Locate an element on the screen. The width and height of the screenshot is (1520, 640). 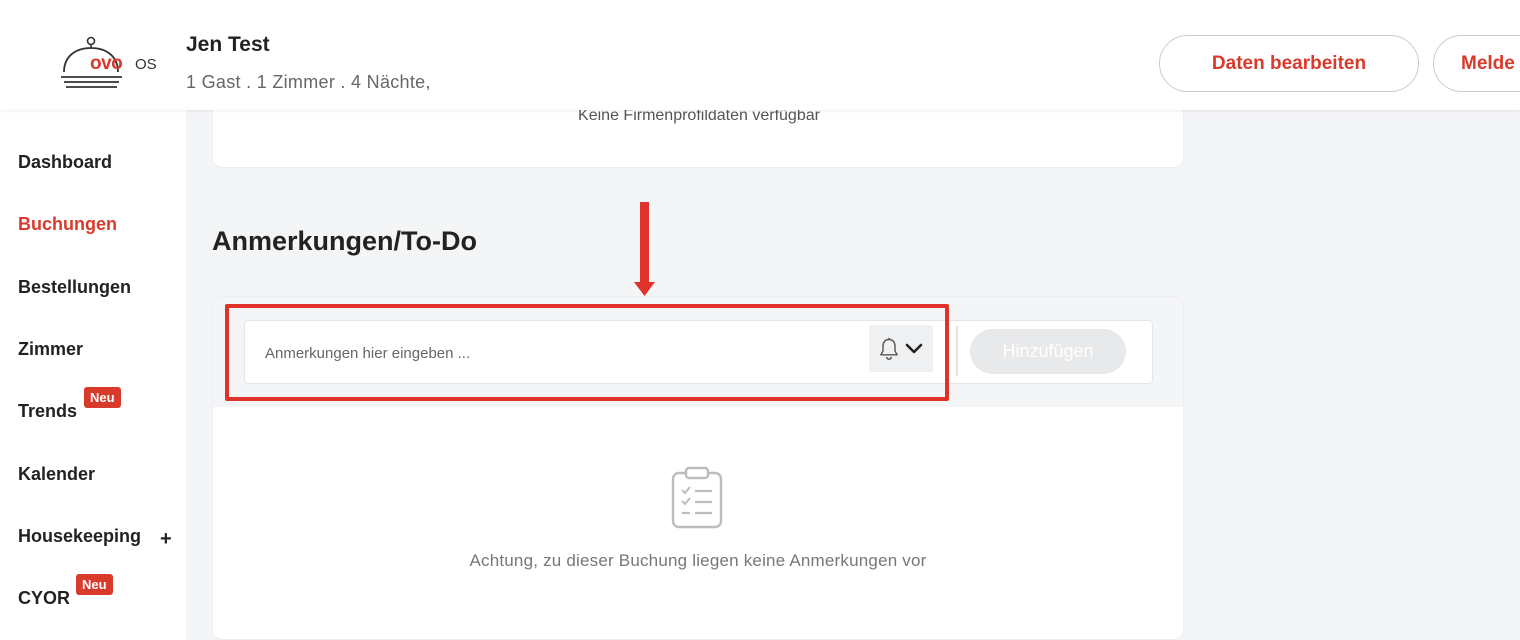
app-logo: ovo OS is located at coordinates (110, 64).